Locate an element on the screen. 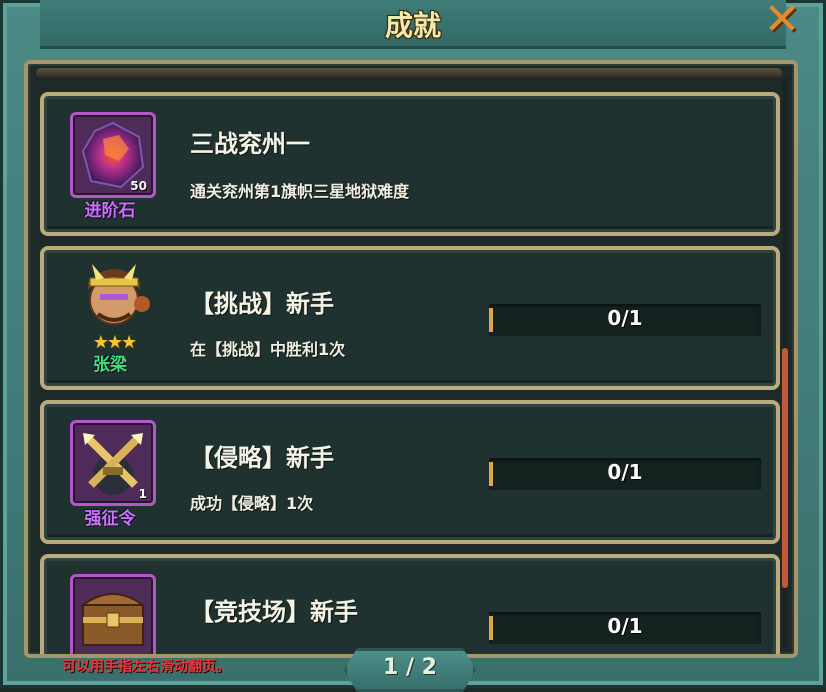  reward-icon-box: 50 is located at coordinates (113, 155).